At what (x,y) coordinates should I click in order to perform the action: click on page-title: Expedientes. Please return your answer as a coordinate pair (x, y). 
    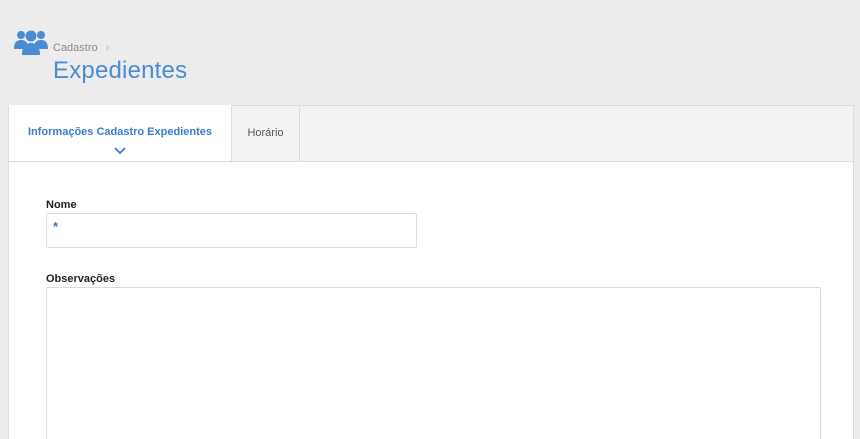
    Looking at the image, I should click on (120, 70).